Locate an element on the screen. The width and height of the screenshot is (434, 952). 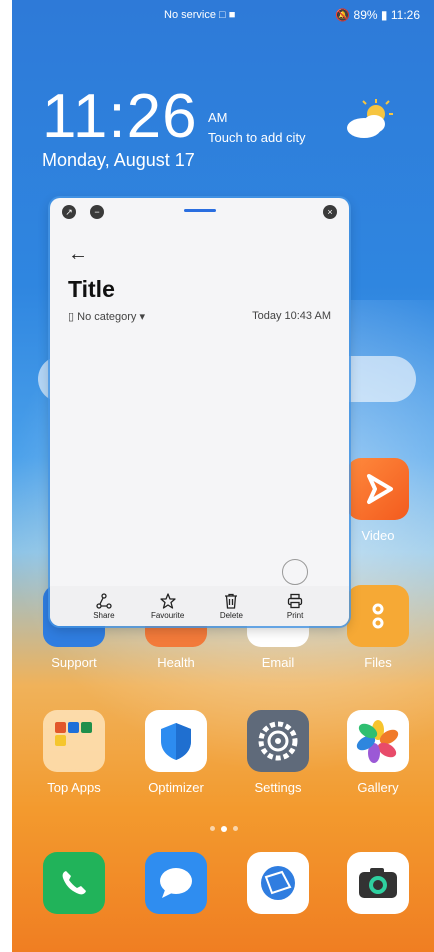
category-dropdown: ▯ No category ▾ is located at coordinates (106, 317).